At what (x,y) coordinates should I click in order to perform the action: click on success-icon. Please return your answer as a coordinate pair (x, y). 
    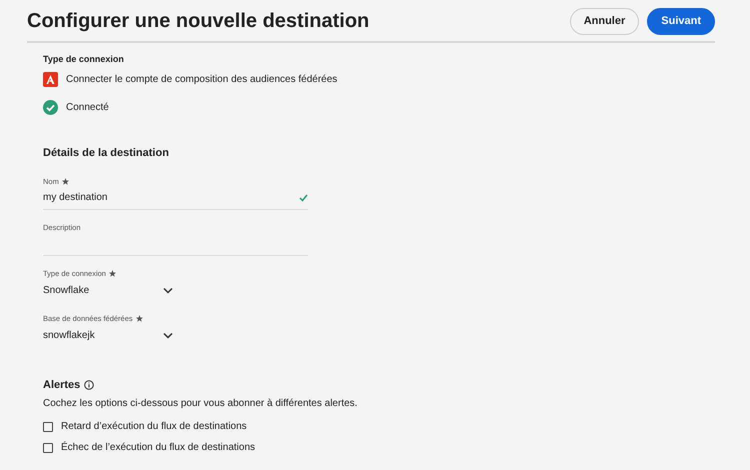
    Looking at the image, I should click on (50, 107).